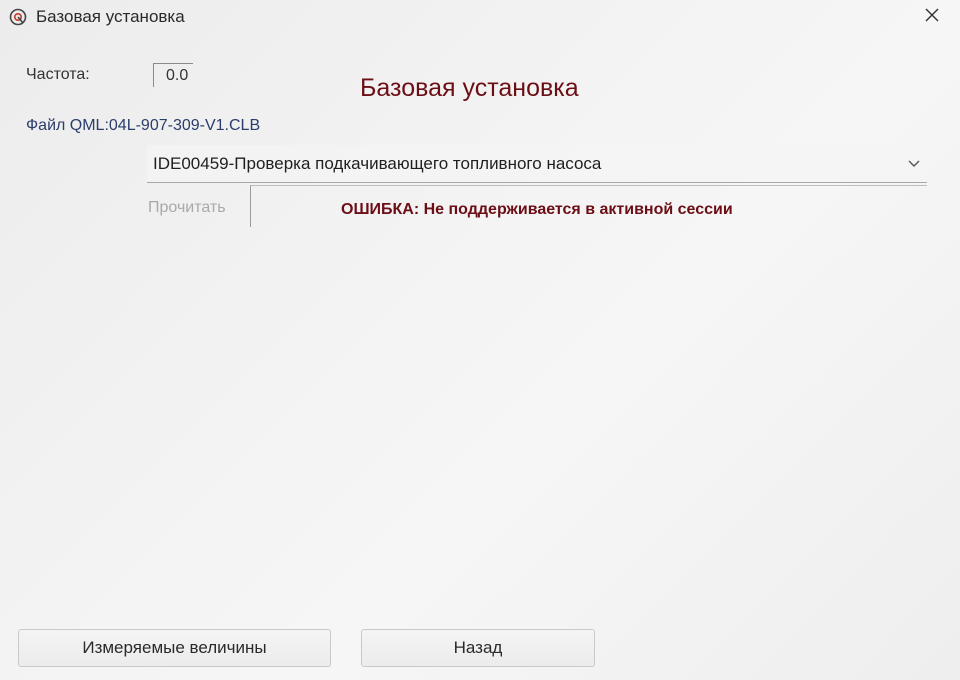 The height and width of the screenshot is (680, 960). I want to click on back-button: Назад, so click(478, 648).